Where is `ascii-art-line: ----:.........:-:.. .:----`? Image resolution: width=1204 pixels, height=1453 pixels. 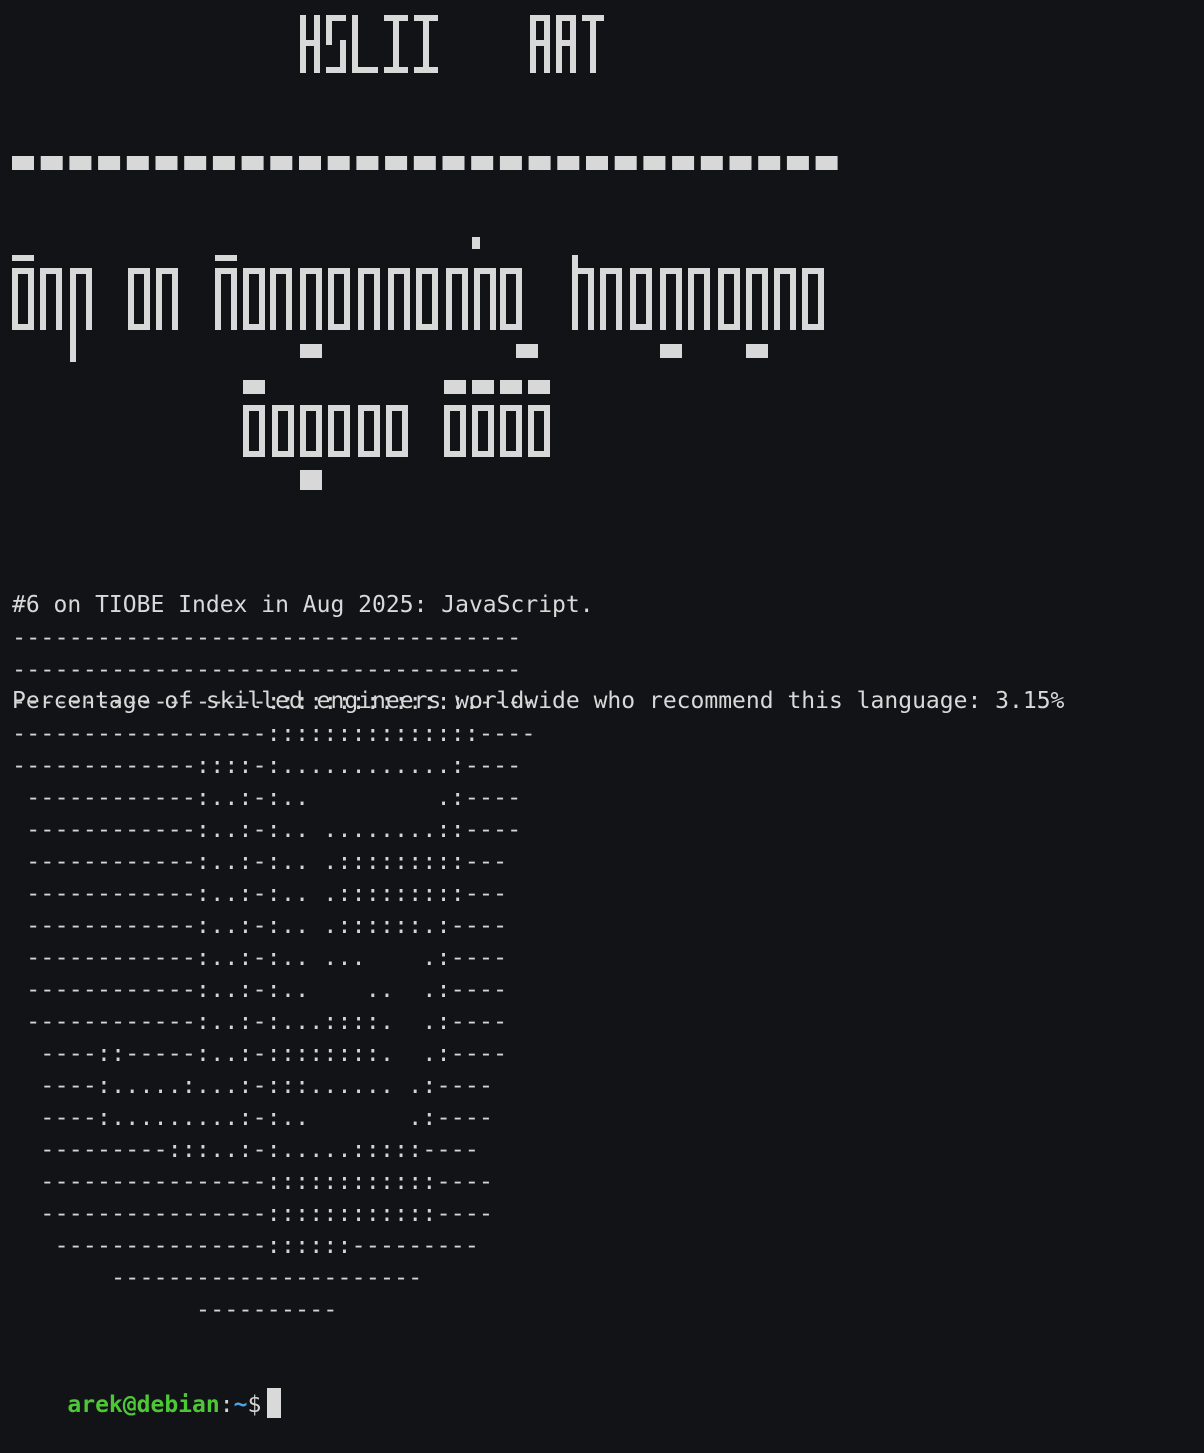 ascii-art-line: ----:.........:-:.. .:---- is located at coordinates (253, 1117).